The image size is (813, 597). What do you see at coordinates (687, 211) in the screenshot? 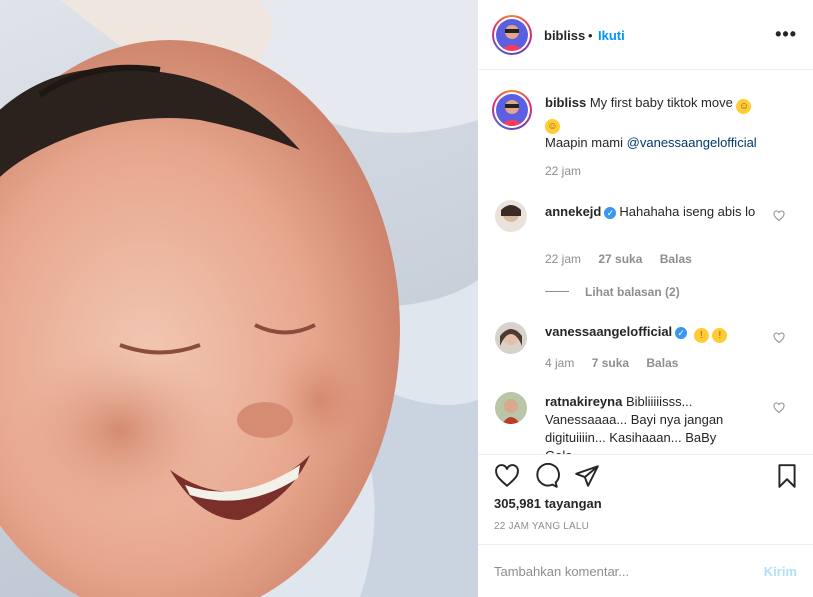
I see `comment-text: Hahahaha iseng abis lo` at bounding box center [687, 211].